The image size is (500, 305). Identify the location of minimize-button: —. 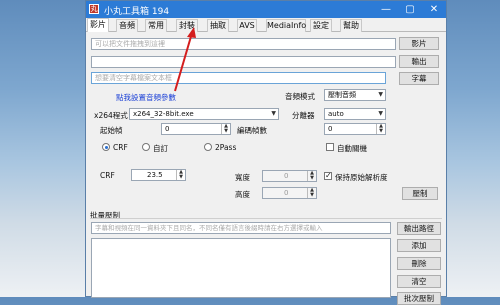
(386, 9).